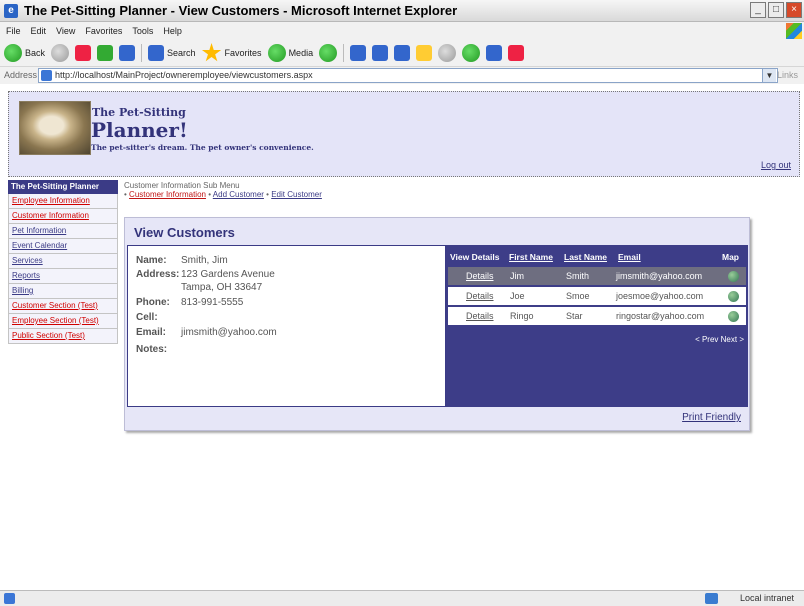  I want to click on row-email: joesmoe@yahoo.com, so click(660, 296).